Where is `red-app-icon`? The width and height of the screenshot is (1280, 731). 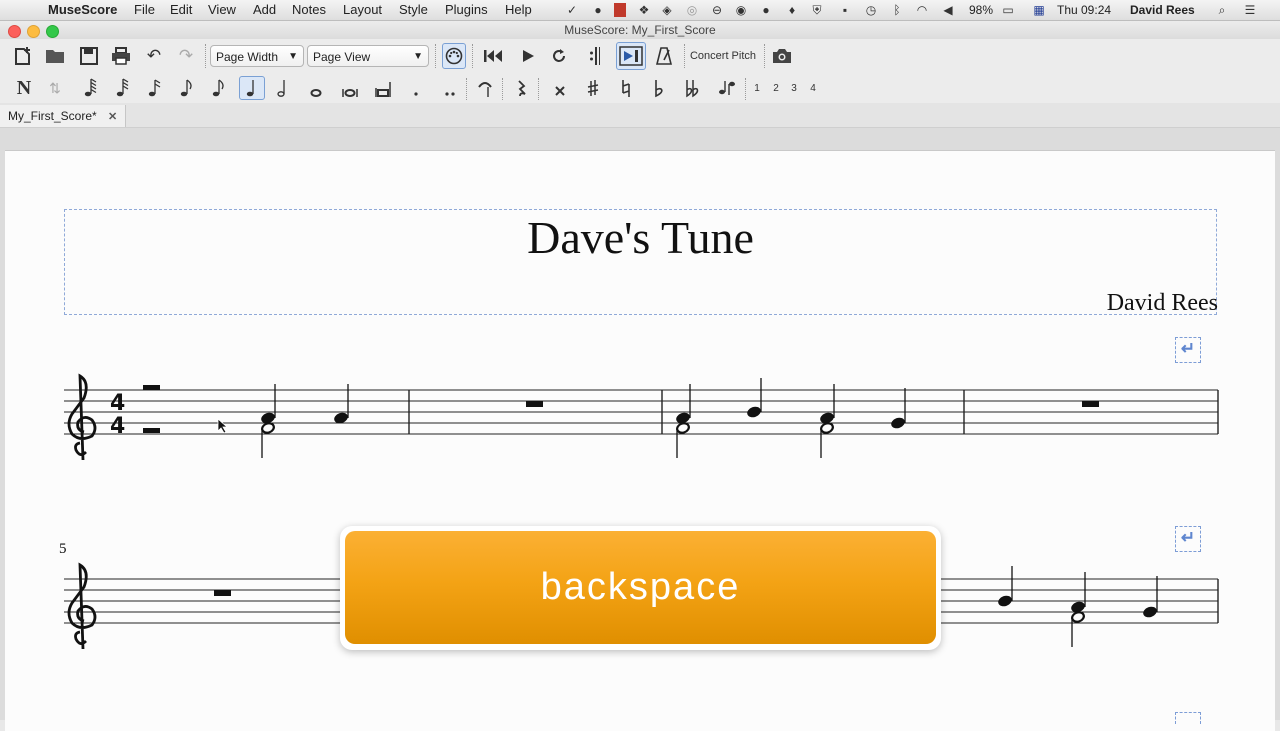 red-app-icon is located at coordinates (620, 10).